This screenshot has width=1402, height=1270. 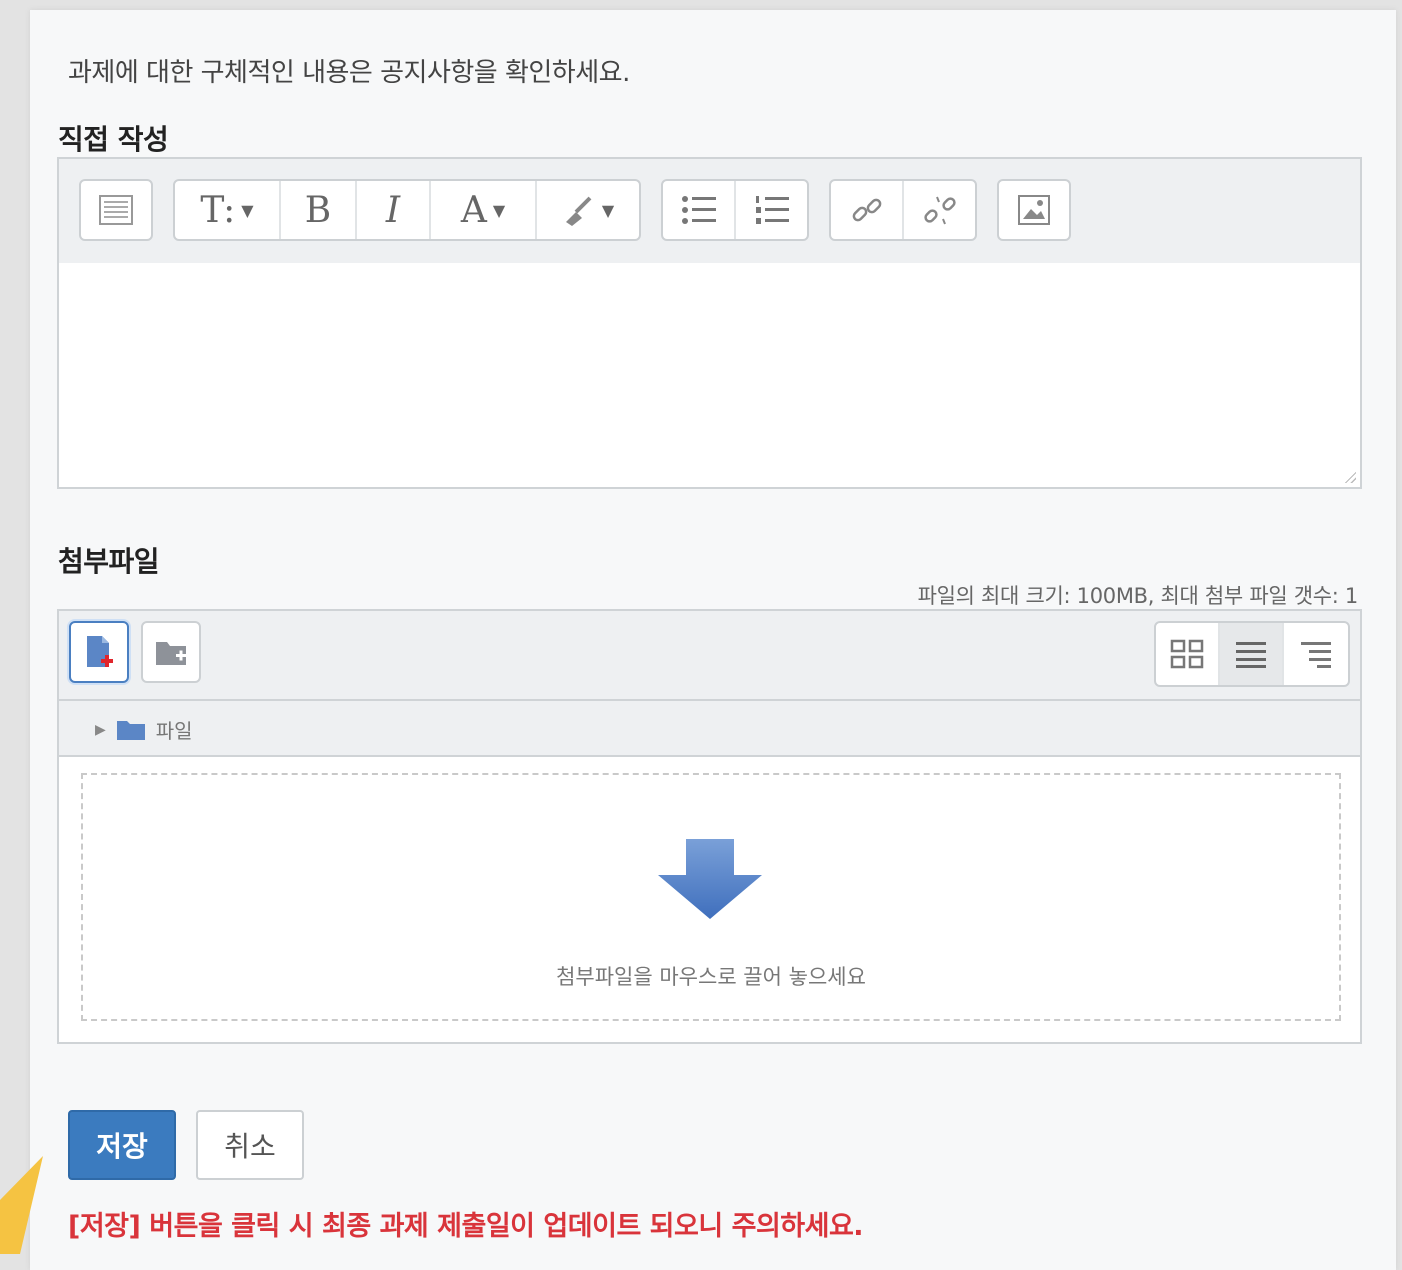 I want to click on triangle-right-icon: ▶, so click(x=100, y=729).